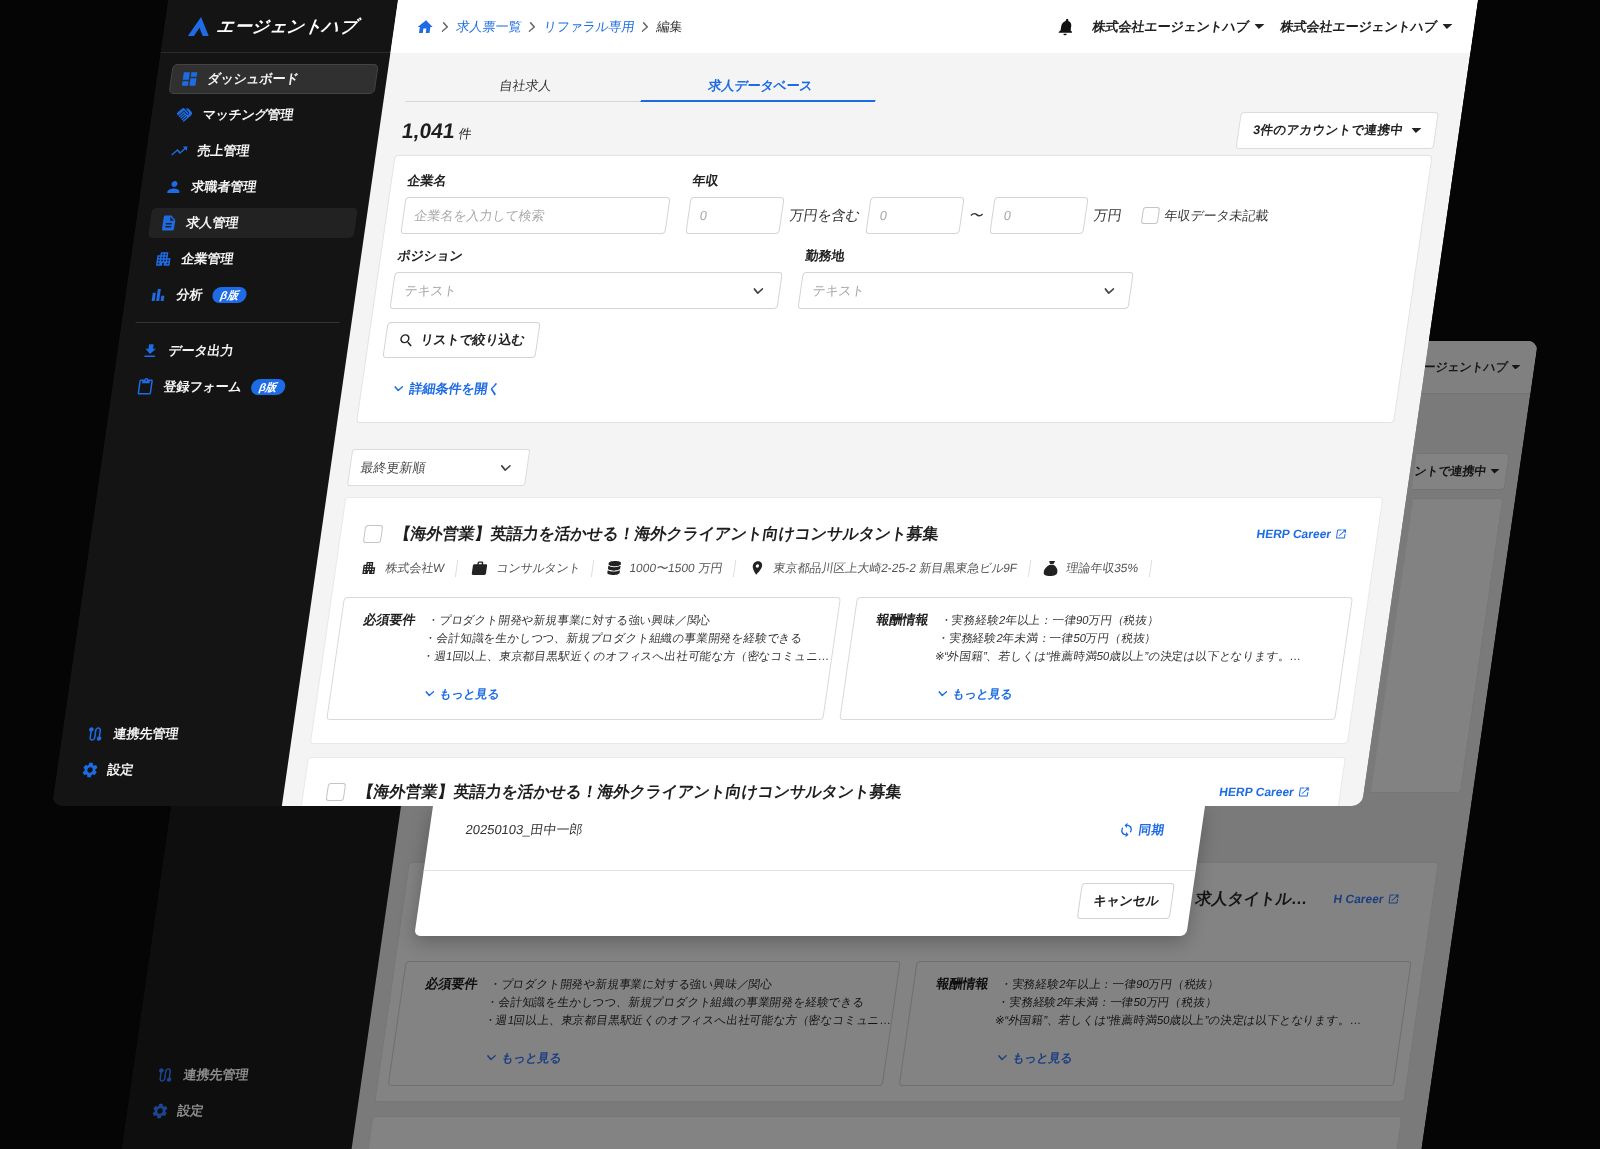  Describe the element at coordinates (184, 115) in the screenshot. I see `handshake-icon` at that location.